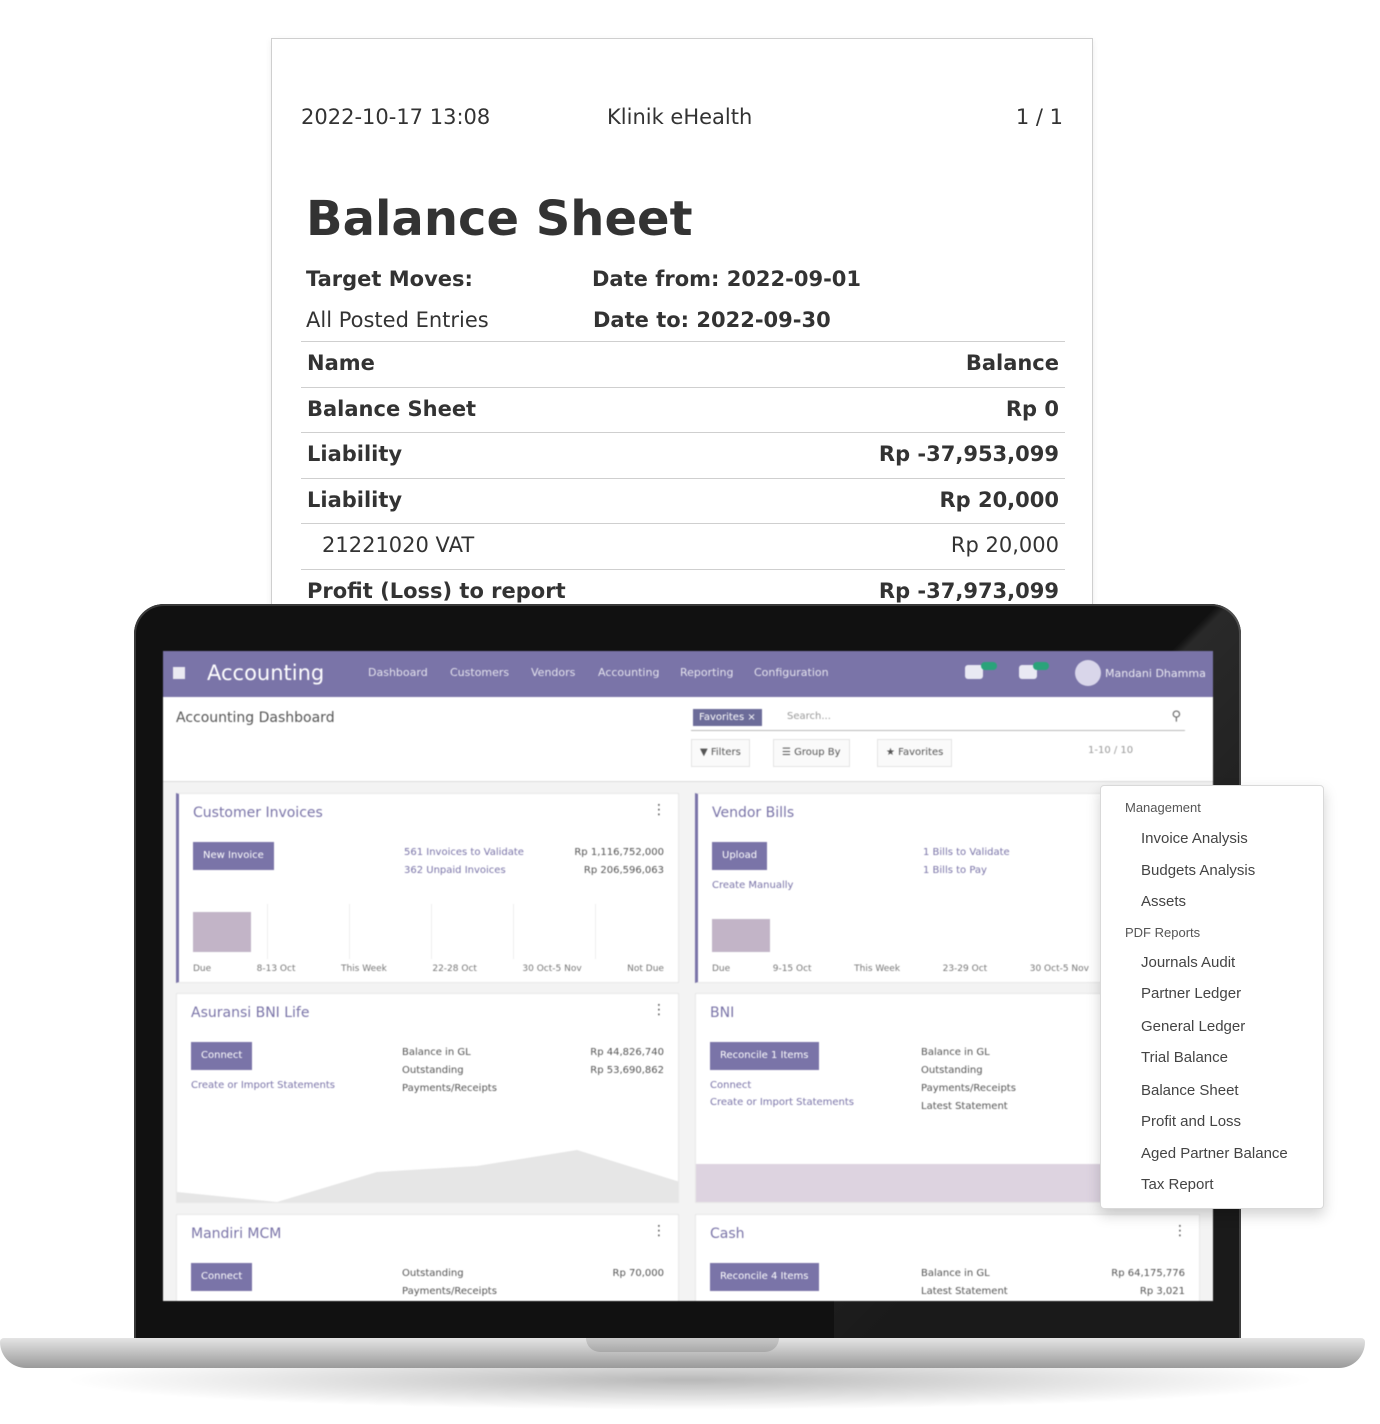 The image size is (1380, 1424). I want to click on menu-item-balance-sheet: Balance Sheet, so click(1190, 1090).